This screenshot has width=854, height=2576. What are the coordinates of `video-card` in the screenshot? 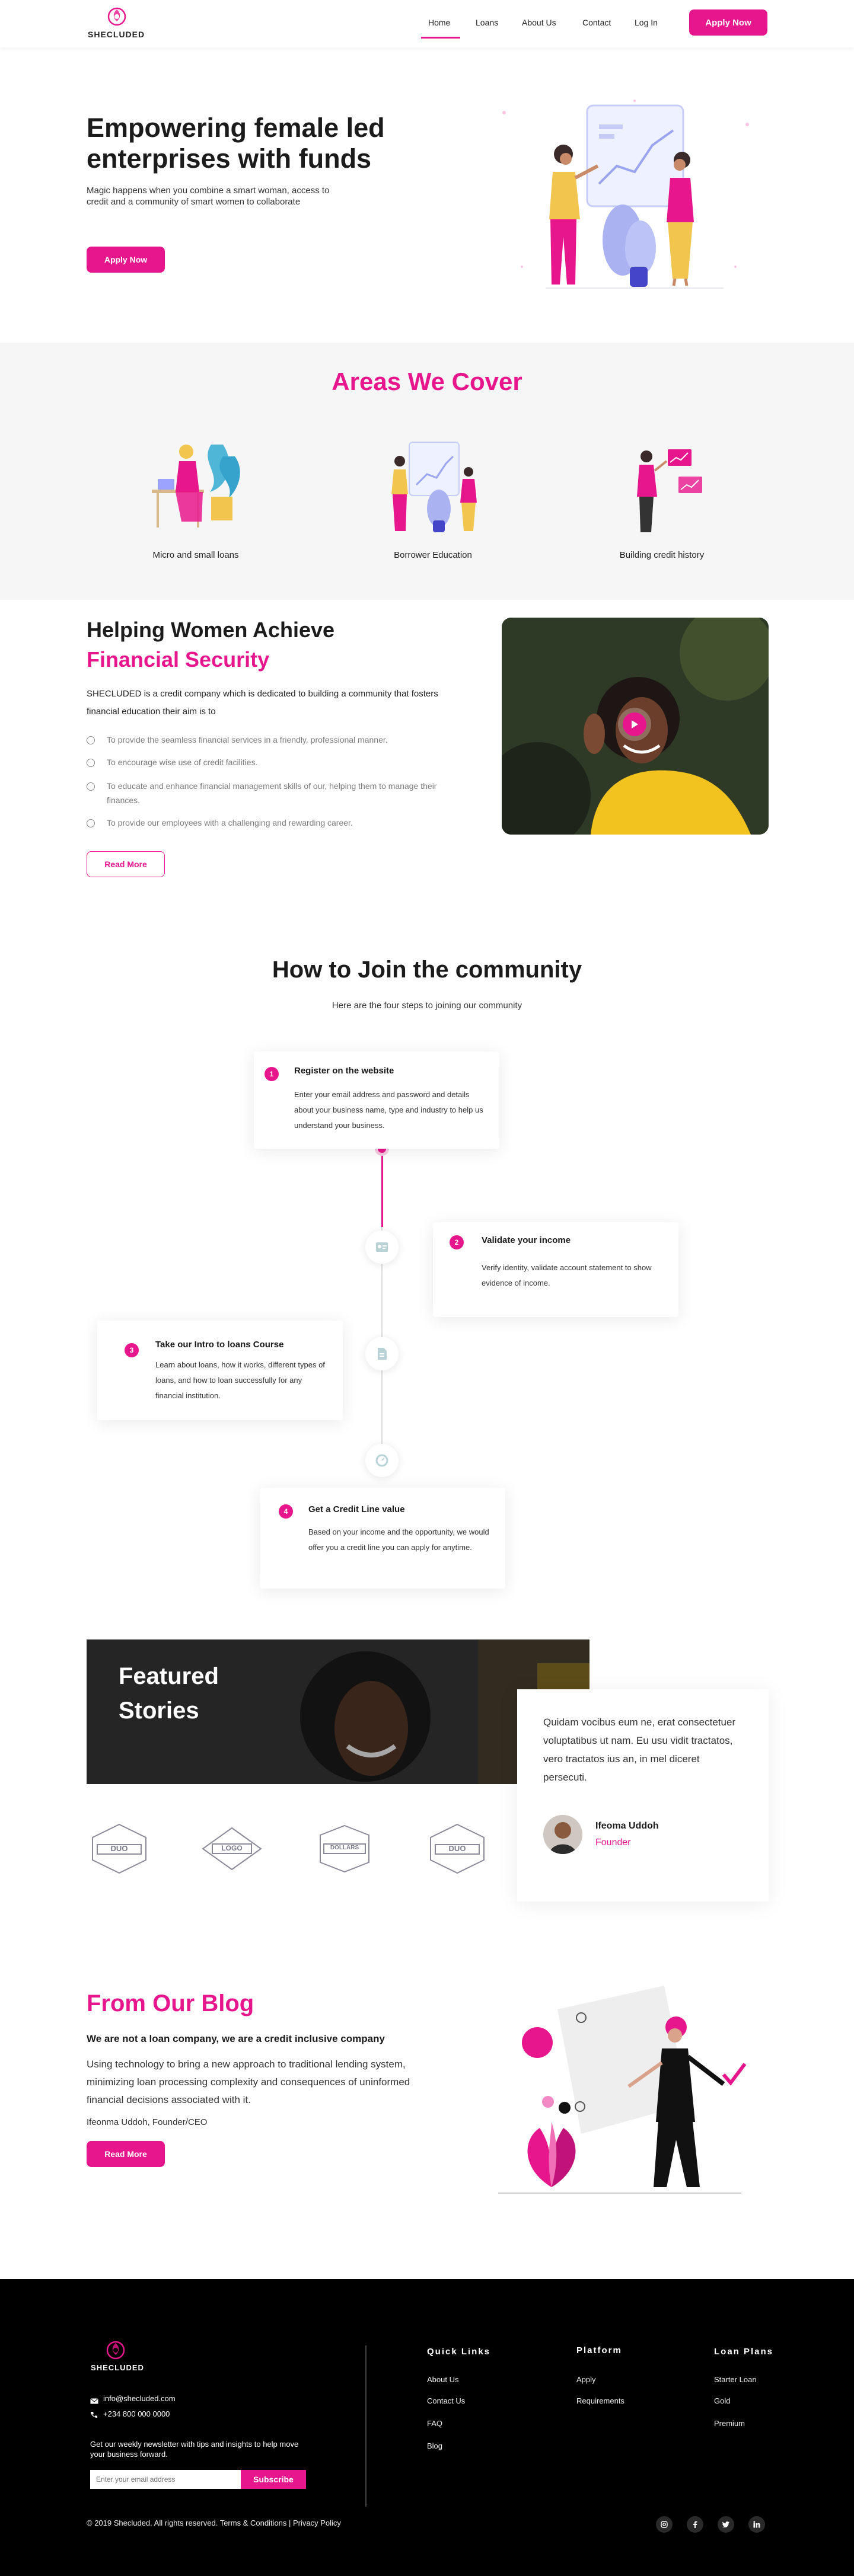 It's located at (636, 726).